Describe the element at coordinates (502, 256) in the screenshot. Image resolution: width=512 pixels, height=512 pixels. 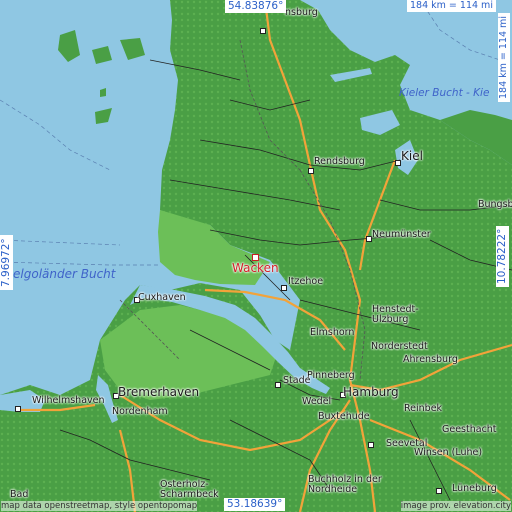
I see `coord-right: 10.78222°` at that location.